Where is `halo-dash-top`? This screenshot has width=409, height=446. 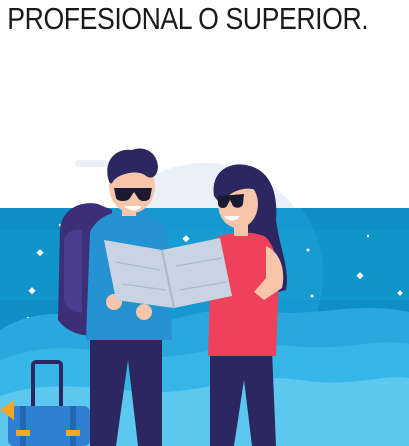
halo-dash-top is located at coordinates (92, 163).